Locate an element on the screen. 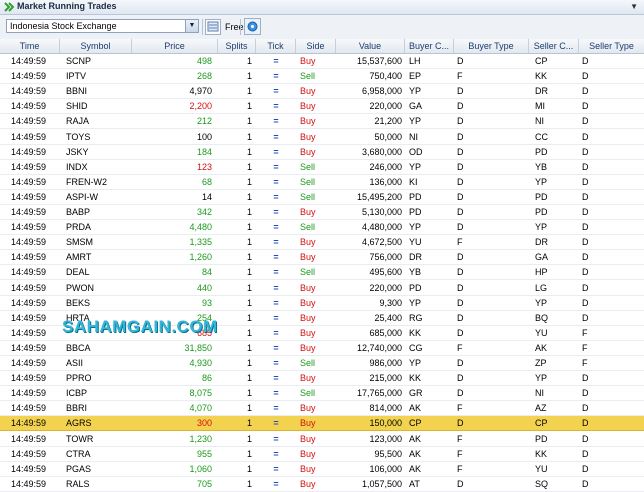 The width and height of the screenshot is (644, 492). cell-symbol: BEKS is located at coordinates (78, 302).